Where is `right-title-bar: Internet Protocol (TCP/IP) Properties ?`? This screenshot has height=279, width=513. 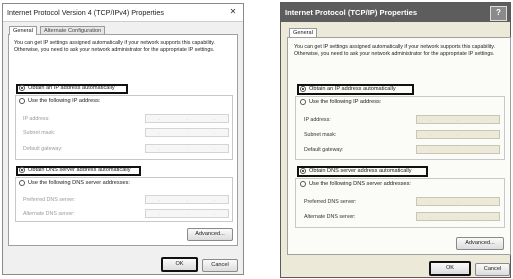
right-title-bar: Internet Protocol (TCP/IP) Properties ? is located at coordinates (395, 12).